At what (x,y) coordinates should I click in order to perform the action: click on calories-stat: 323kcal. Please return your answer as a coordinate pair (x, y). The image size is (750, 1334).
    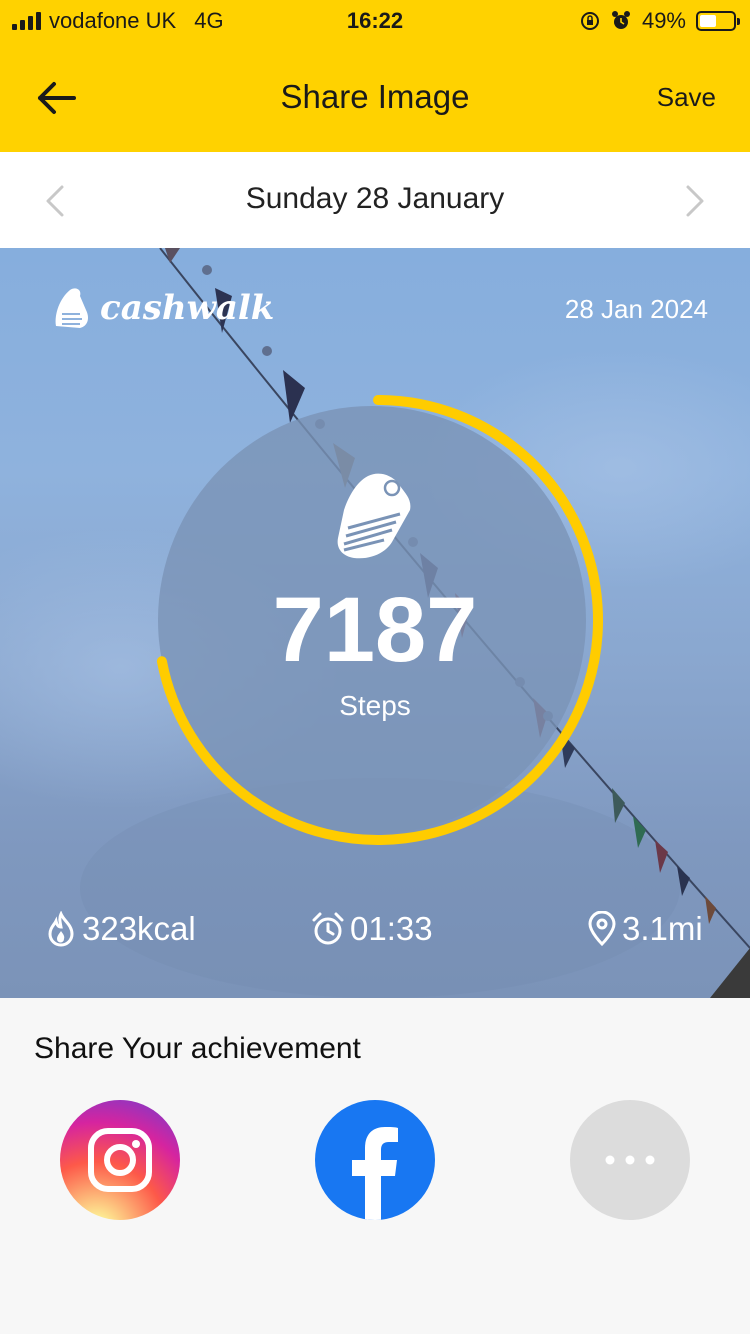
    Looking at the image, I should click on (120, 929).